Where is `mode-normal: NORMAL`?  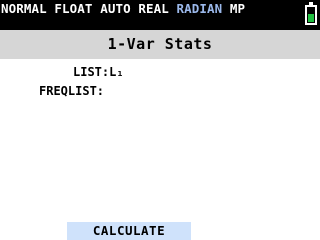
mode-normal: NORMAL is located at coordinates (24, 8).